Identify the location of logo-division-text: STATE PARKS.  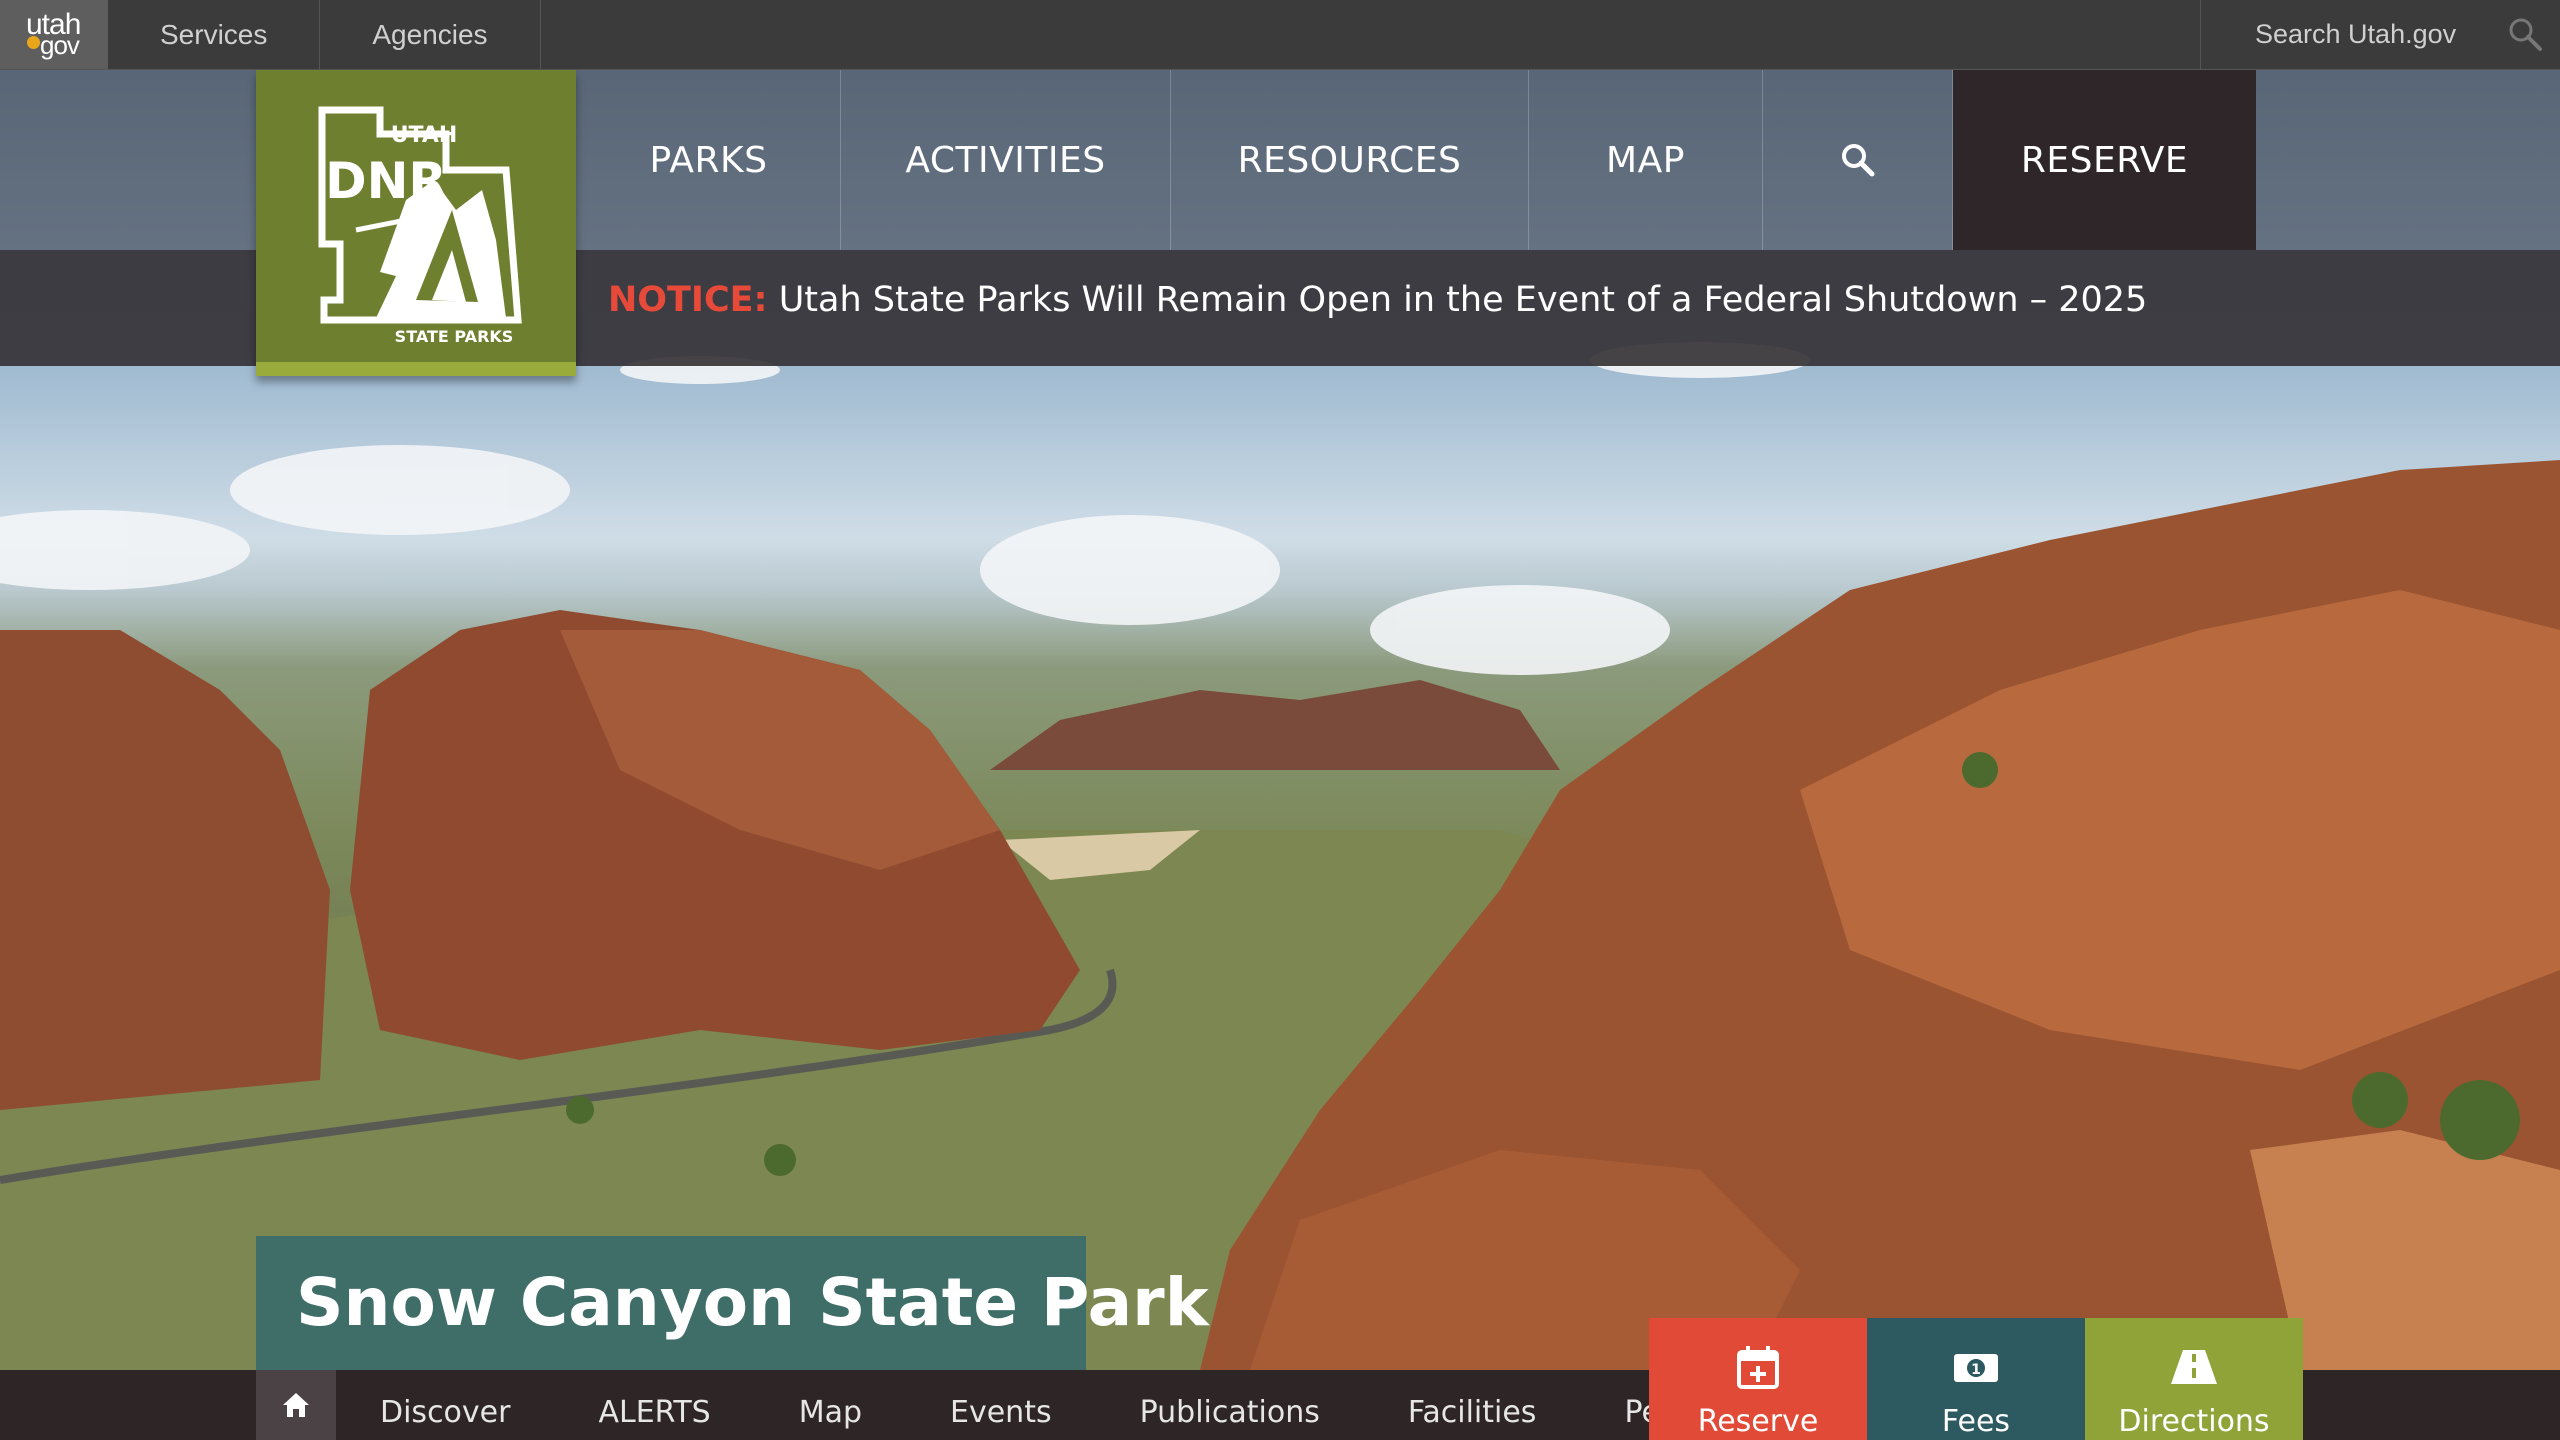
(454, 336).